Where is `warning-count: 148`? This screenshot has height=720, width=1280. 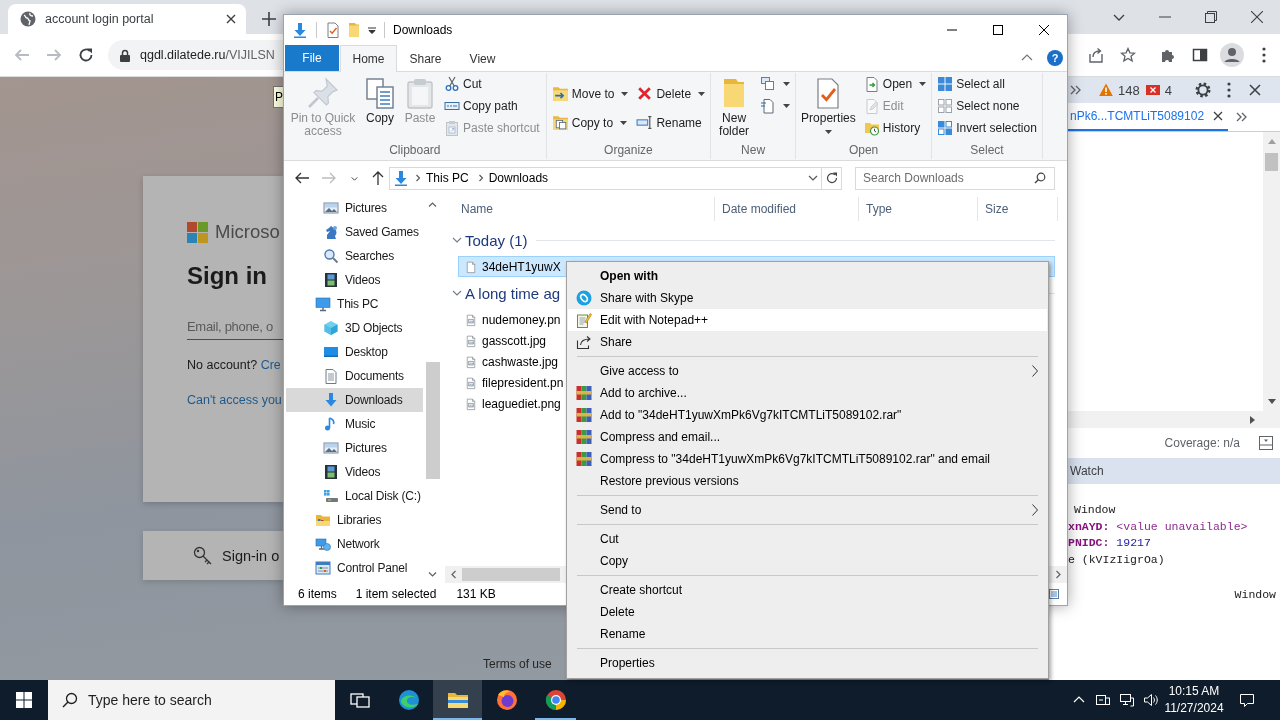
warning-count: 148 is located at coordinates (1129, 90).